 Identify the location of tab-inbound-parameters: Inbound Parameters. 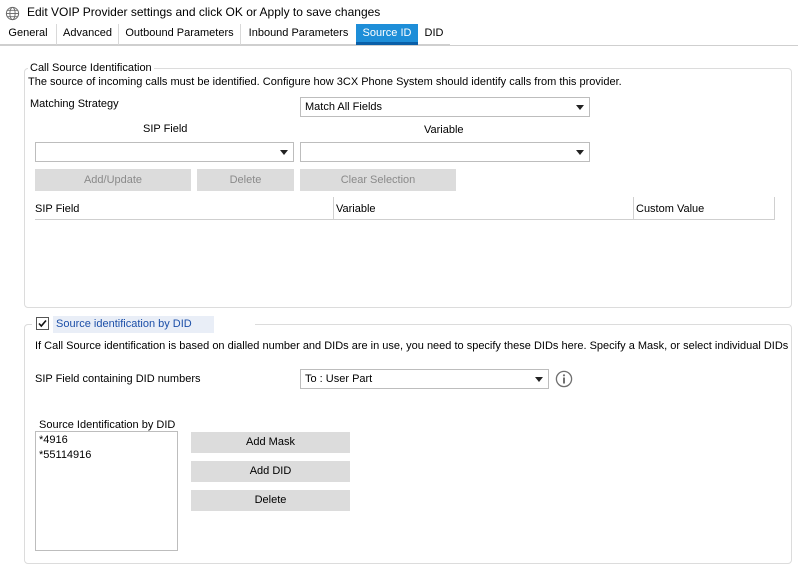
(298, 34).